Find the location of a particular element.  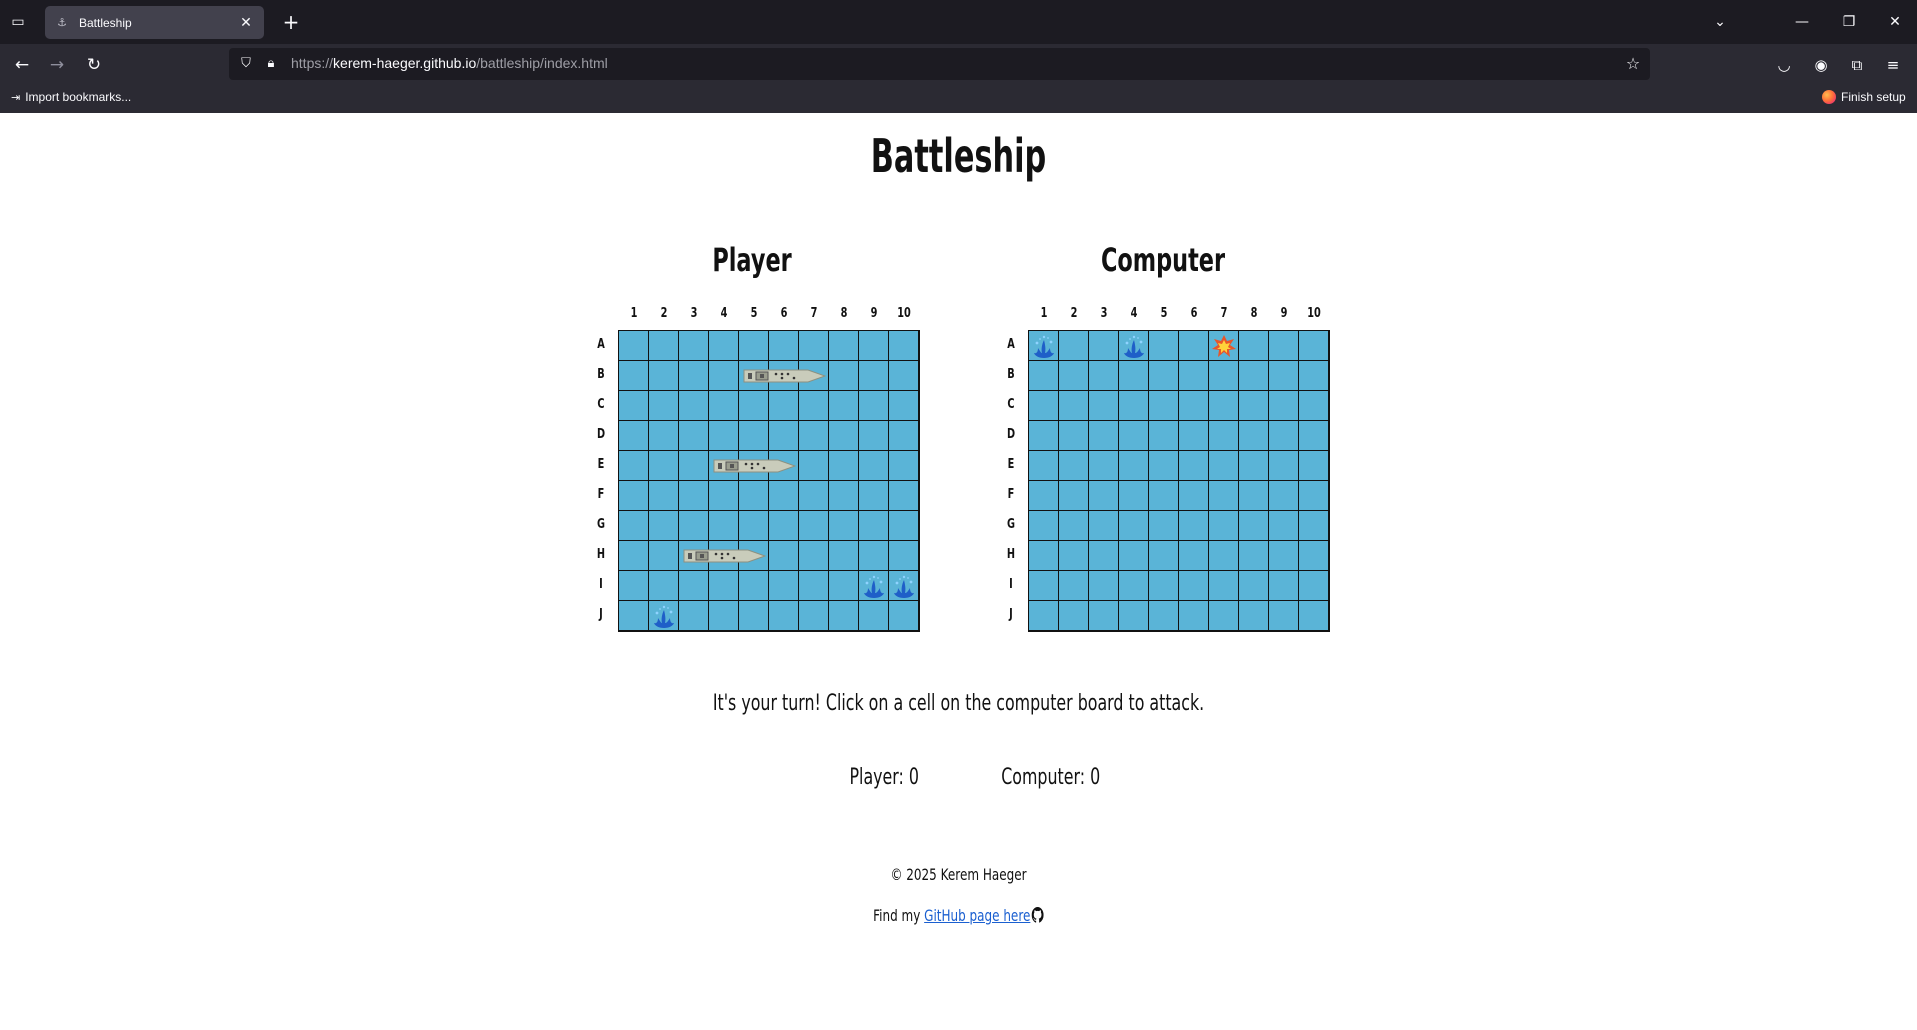

shield-icon: ⛉ is located at coordinates (246, 64).